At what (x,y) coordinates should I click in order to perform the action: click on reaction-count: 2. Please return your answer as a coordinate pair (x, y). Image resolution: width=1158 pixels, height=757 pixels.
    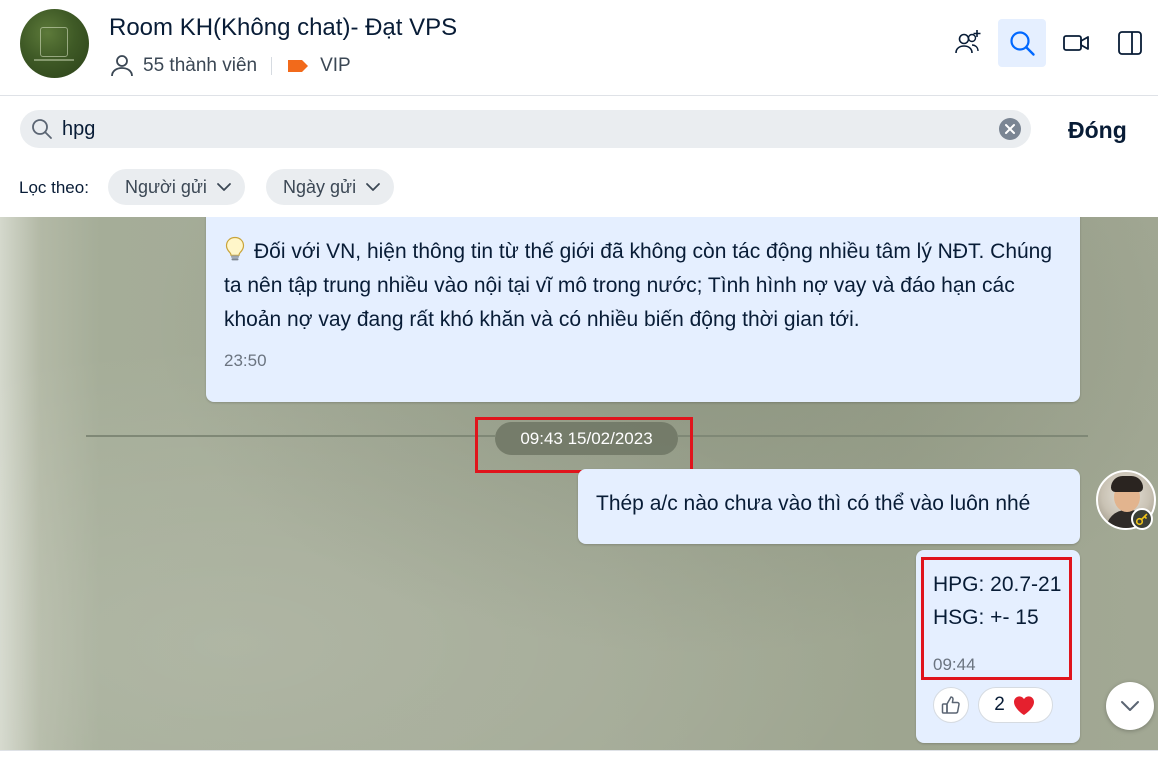
    Looking at the image, I should click on (999, 704).